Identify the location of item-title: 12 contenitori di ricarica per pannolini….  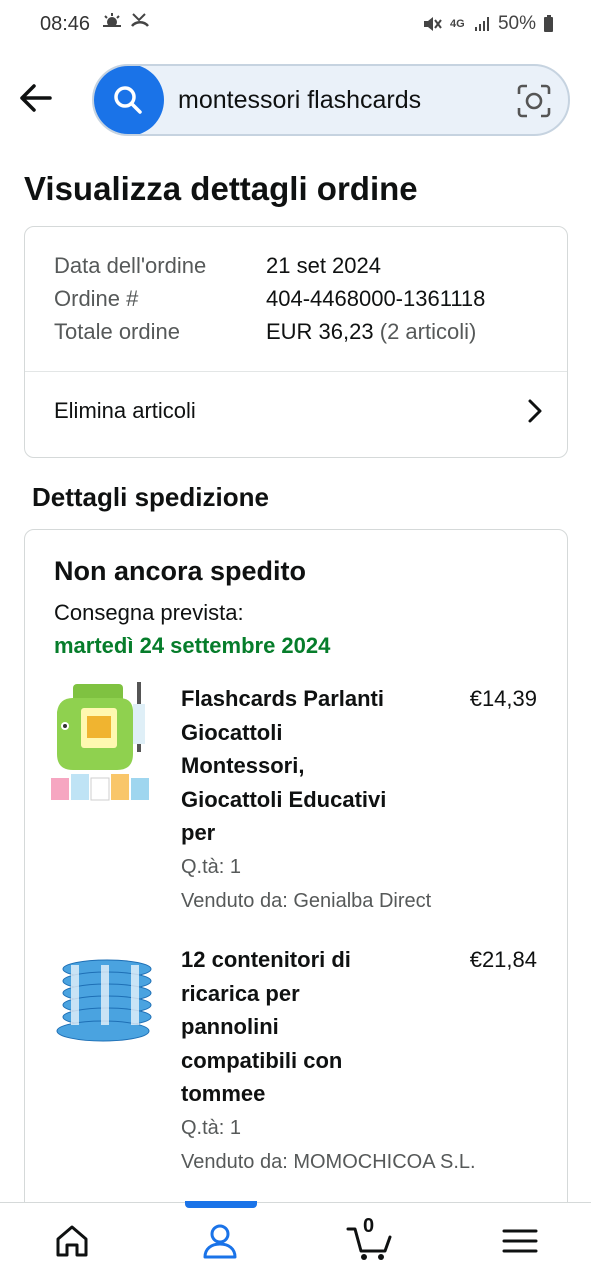
(301, 1027).